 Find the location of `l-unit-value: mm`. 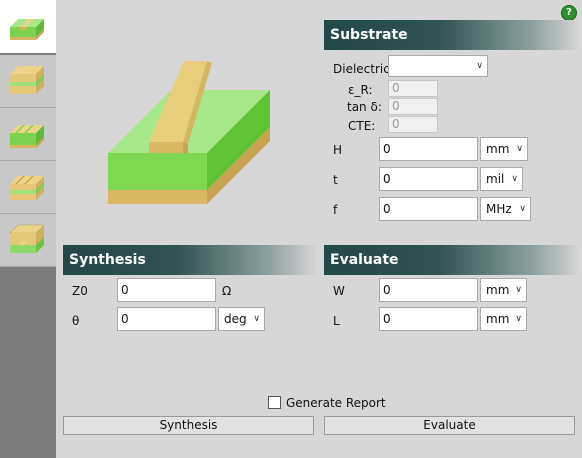

l-unit-value: mm is located at coordinates (498, 319).